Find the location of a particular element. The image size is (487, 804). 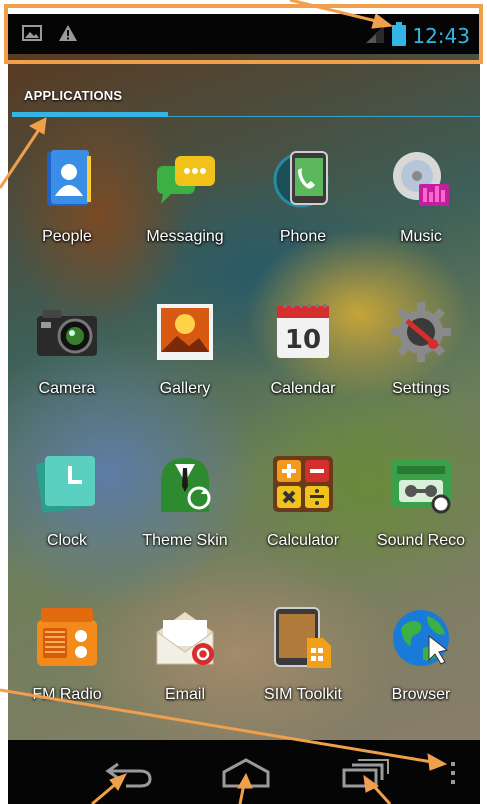

navigation-bar is located at coordinates (244, 772).